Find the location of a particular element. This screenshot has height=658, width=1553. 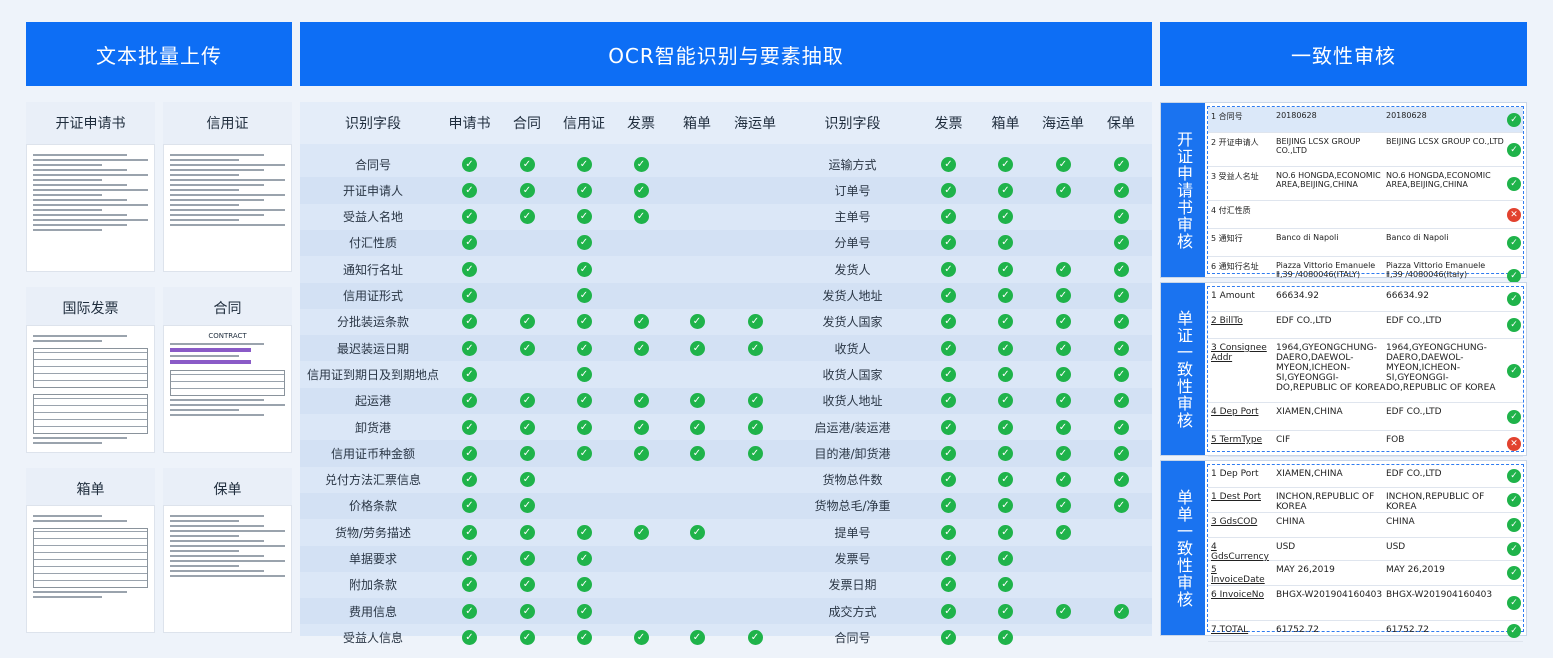

right-field-label: 启运港/装运港 is located at coordinates (852, 427).